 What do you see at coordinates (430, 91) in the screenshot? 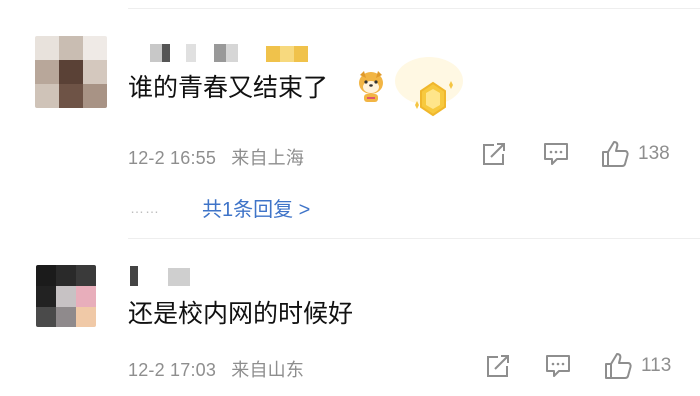
I see `vip-badge-icon` at bounding box center [430, 91].